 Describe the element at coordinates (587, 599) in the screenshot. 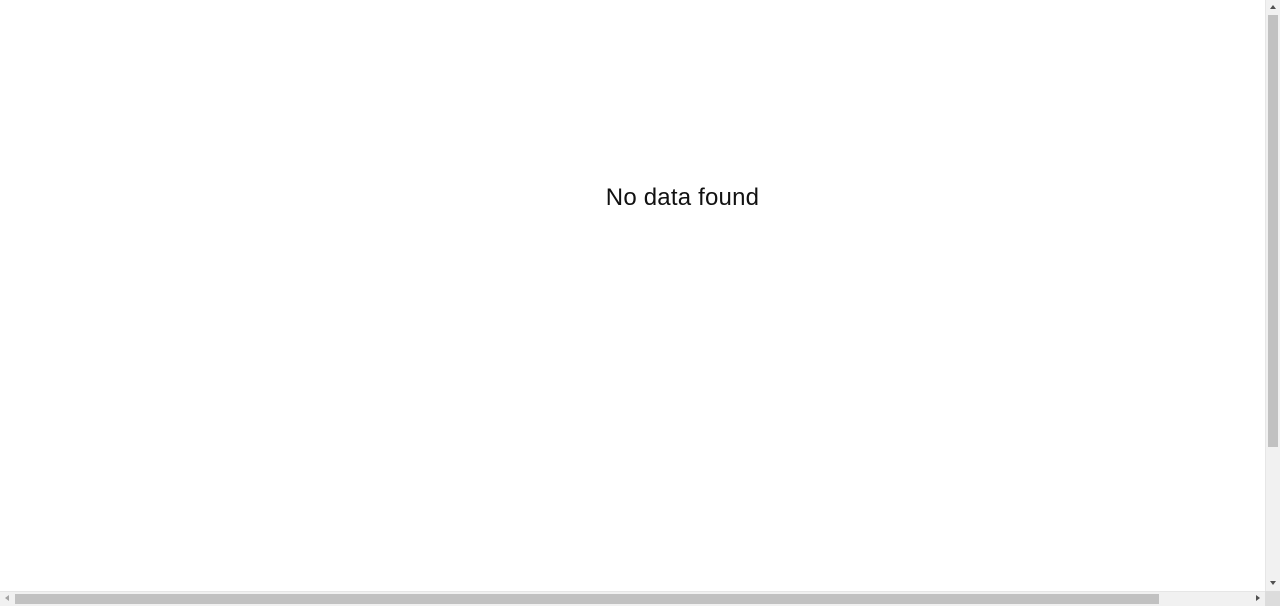

I see `horizontal-scrollbar-thumb` at that location.